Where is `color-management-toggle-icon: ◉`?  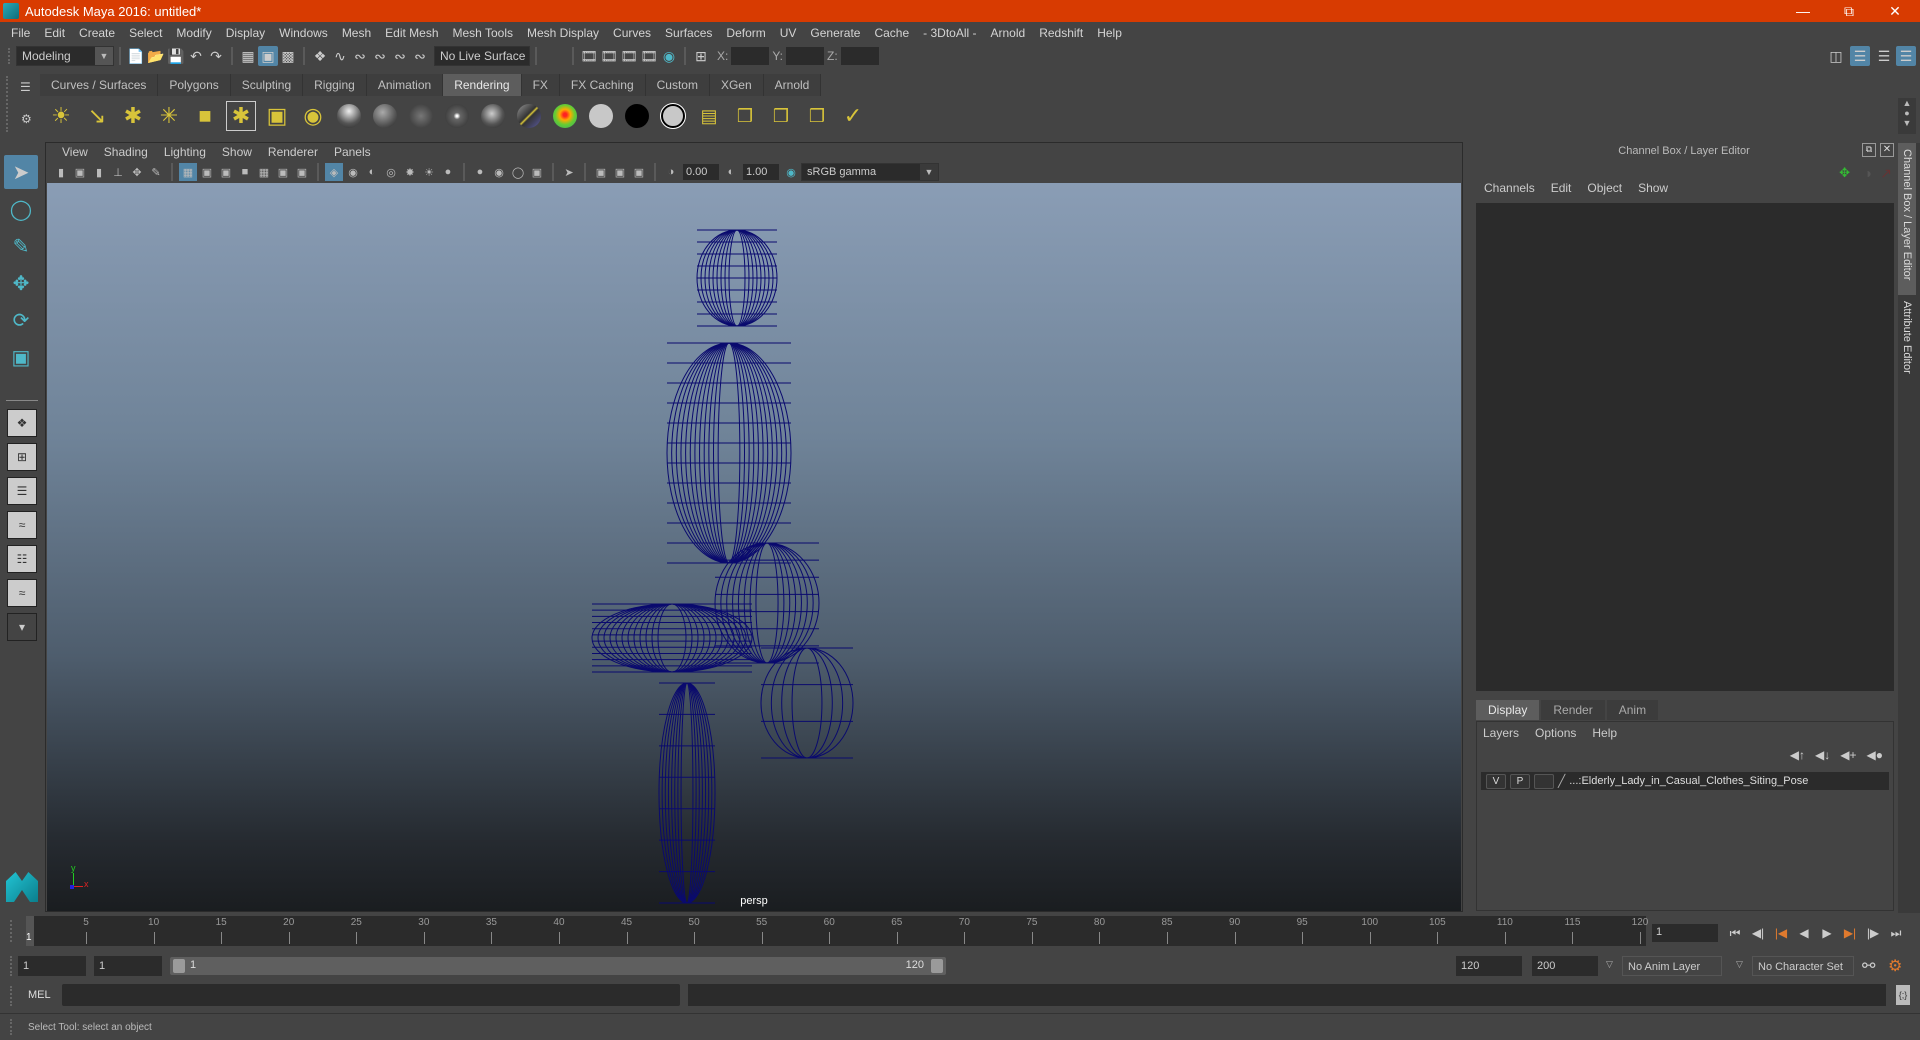 color-management-toggle-icon: ◉ is located at coordinates (791, 172).